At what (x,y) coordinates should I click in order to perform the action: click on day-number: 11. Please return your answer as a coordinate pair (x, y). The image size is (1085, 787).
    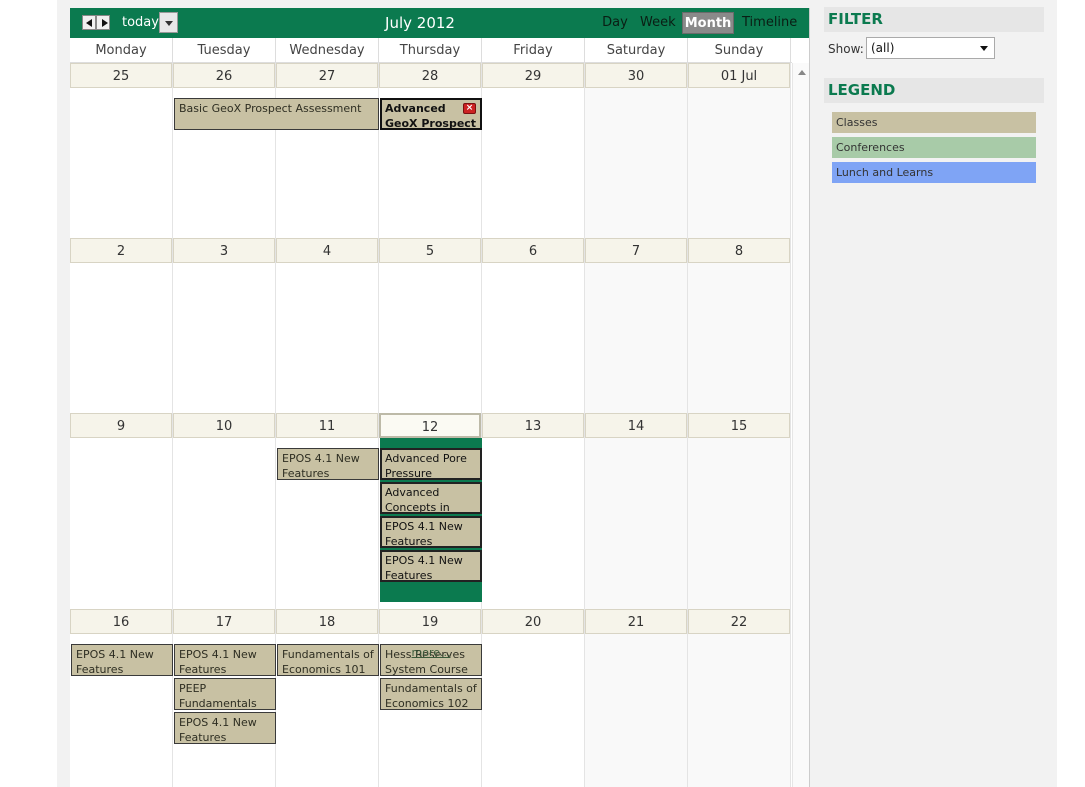
    Looking at the image, I should click on (327, 425).